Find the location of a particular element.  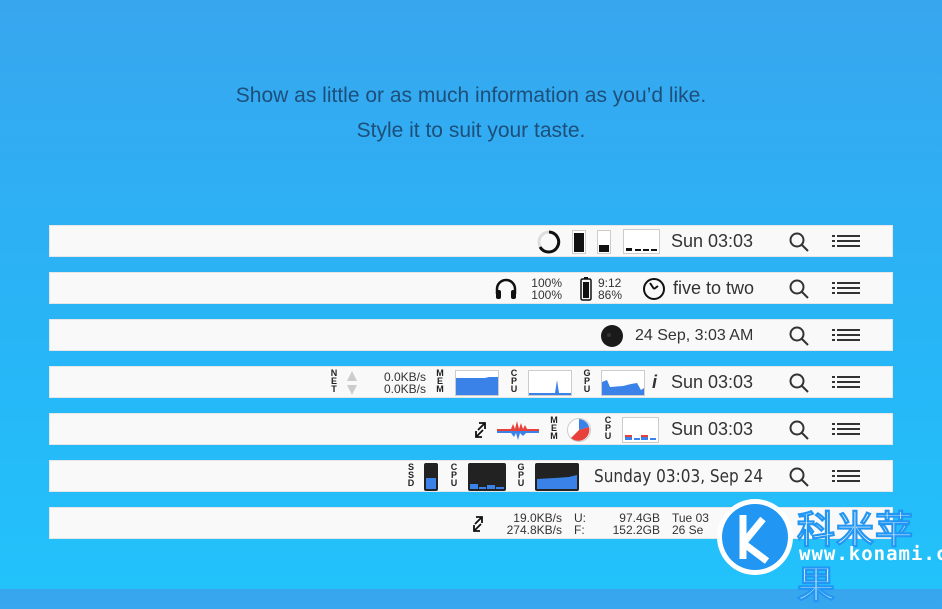

net-down: 0.0KB/s is located at coordinates (404, 389).